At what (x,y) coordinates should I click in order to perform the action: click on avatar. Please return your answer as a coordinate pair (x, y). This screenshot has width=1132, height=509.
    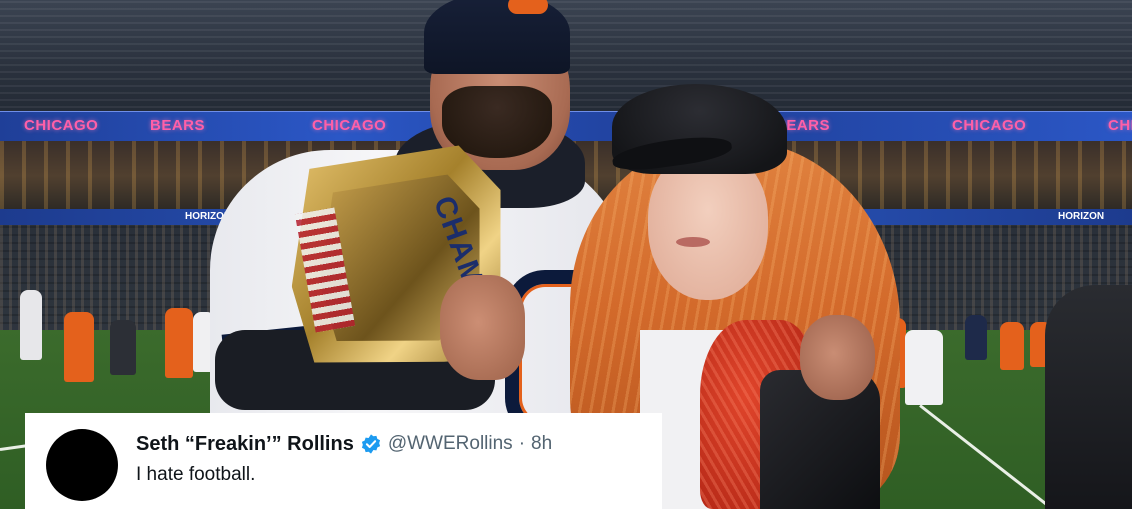
    Looking at the image, I should click on (82, 465).